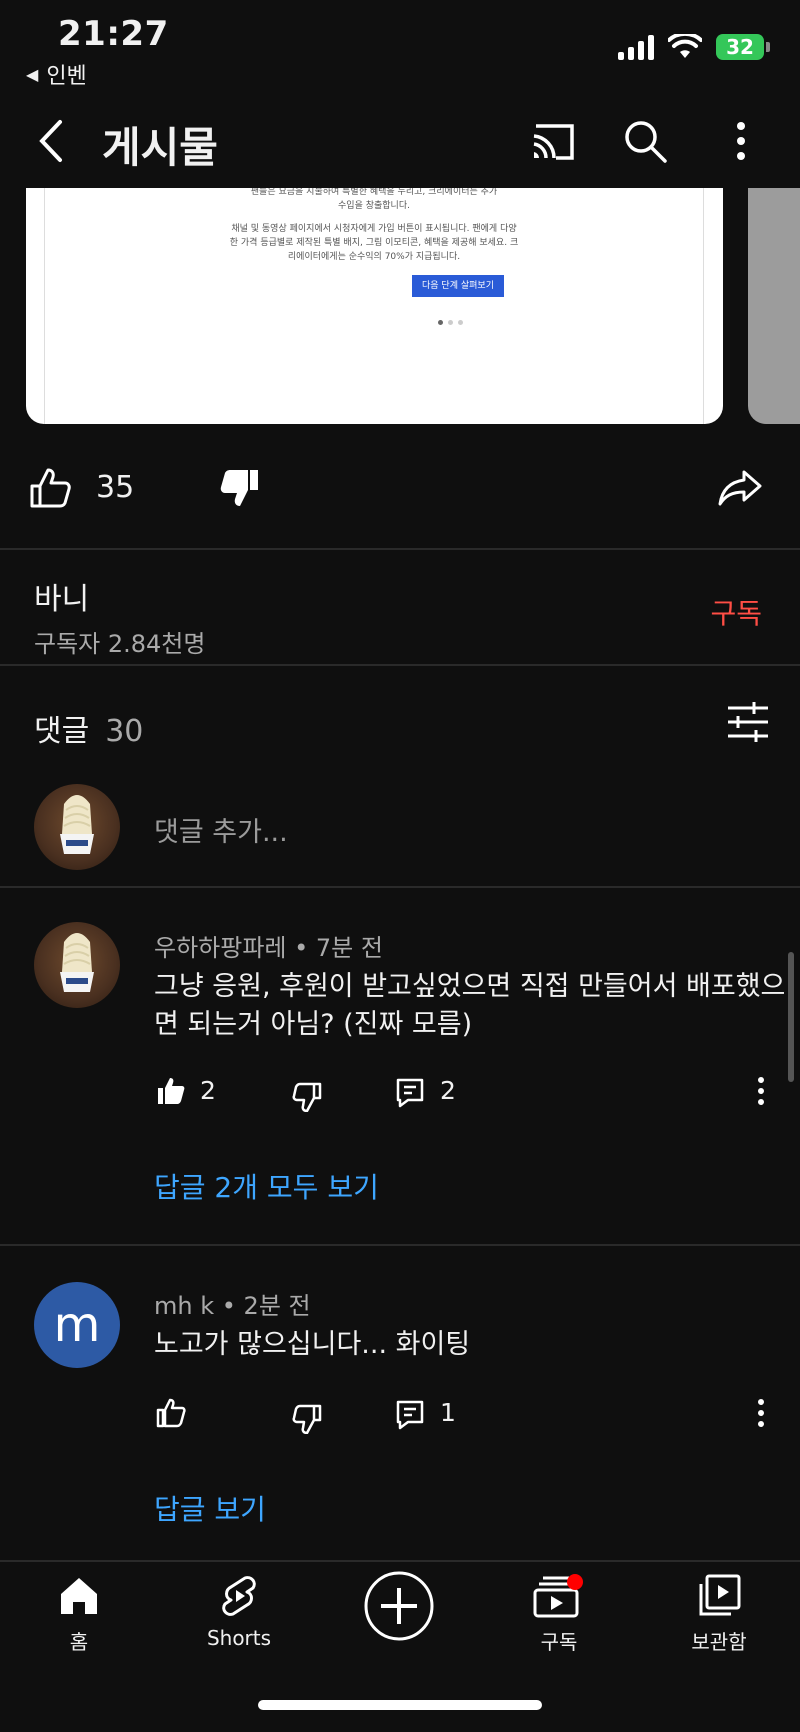 The width and height of the screenshot is (800, 1732). Describe the element at coordinates (184, 1306) in the screenshot. I see `comment-author: mh k` at that location.